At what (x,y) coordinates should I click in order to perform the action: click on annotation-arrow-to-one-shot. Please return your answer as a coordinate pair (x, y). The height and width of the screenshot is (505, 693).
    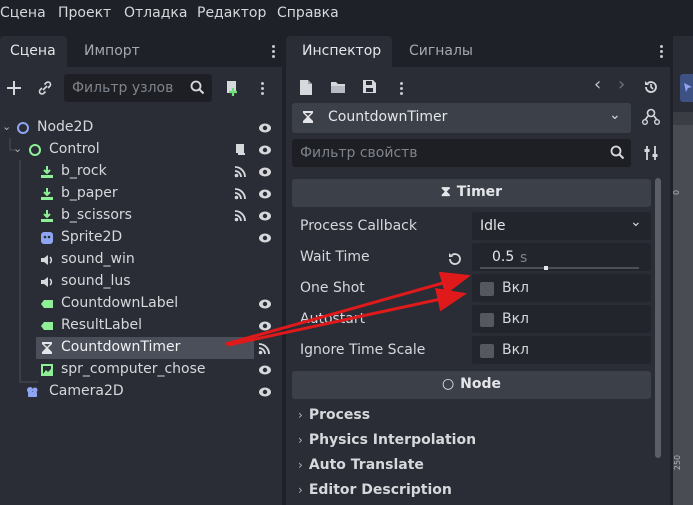
    Looking at the image, I should click on (347, 317).